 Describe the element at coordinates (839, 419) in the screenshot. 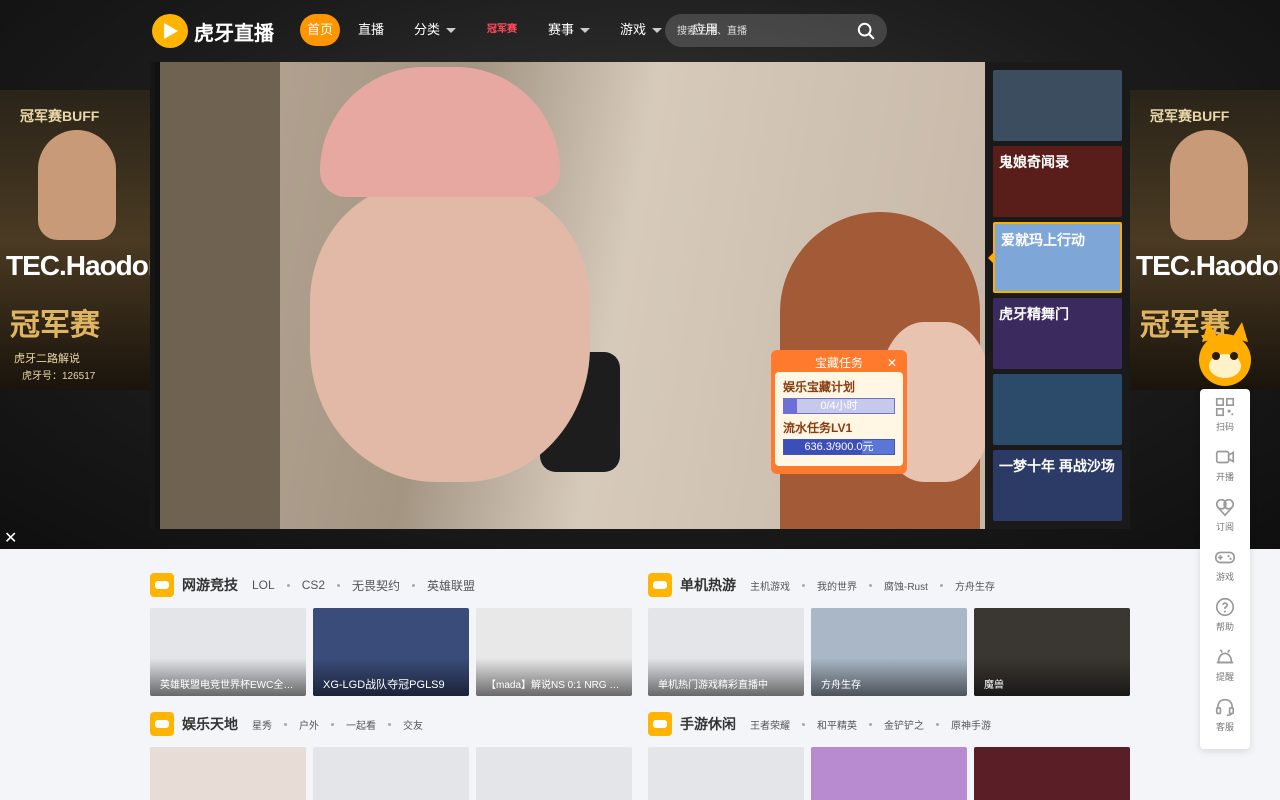

I see `task-body: 娱乐宝藏计划 0/4小时 流水任务LV1 636.3/900.0元` at that location.